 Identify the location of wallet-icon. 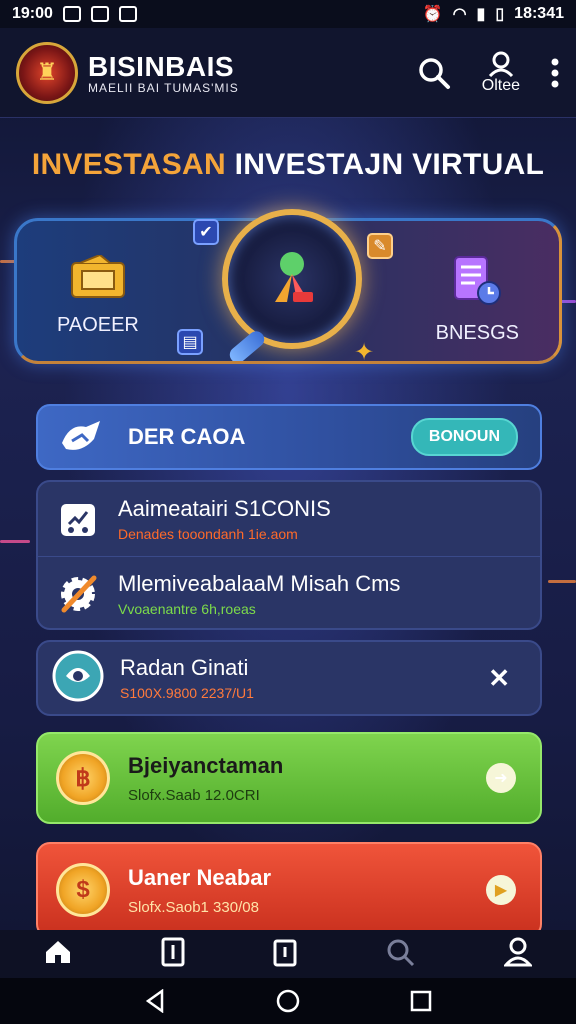
(97, 275).